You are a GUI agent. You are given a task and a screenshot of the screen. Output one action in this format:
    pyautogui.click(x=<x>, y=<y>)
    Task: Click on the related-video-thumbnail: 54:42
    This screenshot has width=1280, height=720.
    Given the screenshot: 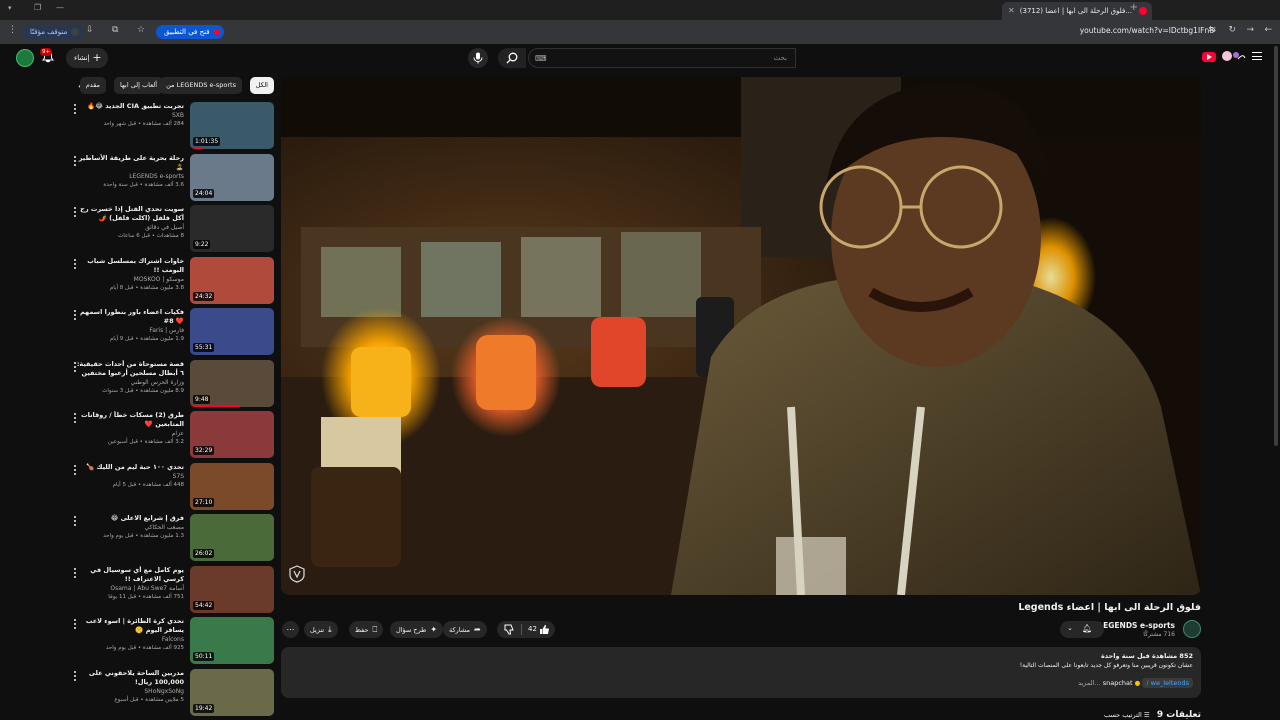 What is the action you would take?
    pyautogui.click(x=232, y=589)
    